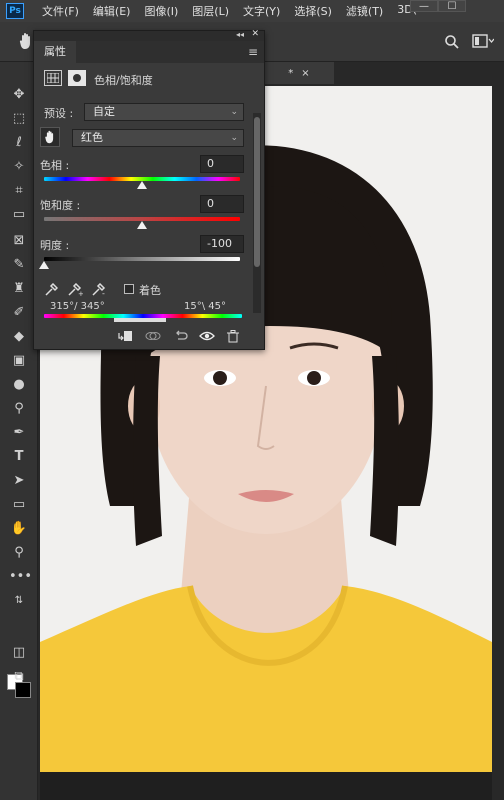 The height and width of the screenshot is (800, 504). What do you see at coordinates (142, 185) in the screenshot?
I see `hue-slider-thumb` at bounding box center [142, 185].